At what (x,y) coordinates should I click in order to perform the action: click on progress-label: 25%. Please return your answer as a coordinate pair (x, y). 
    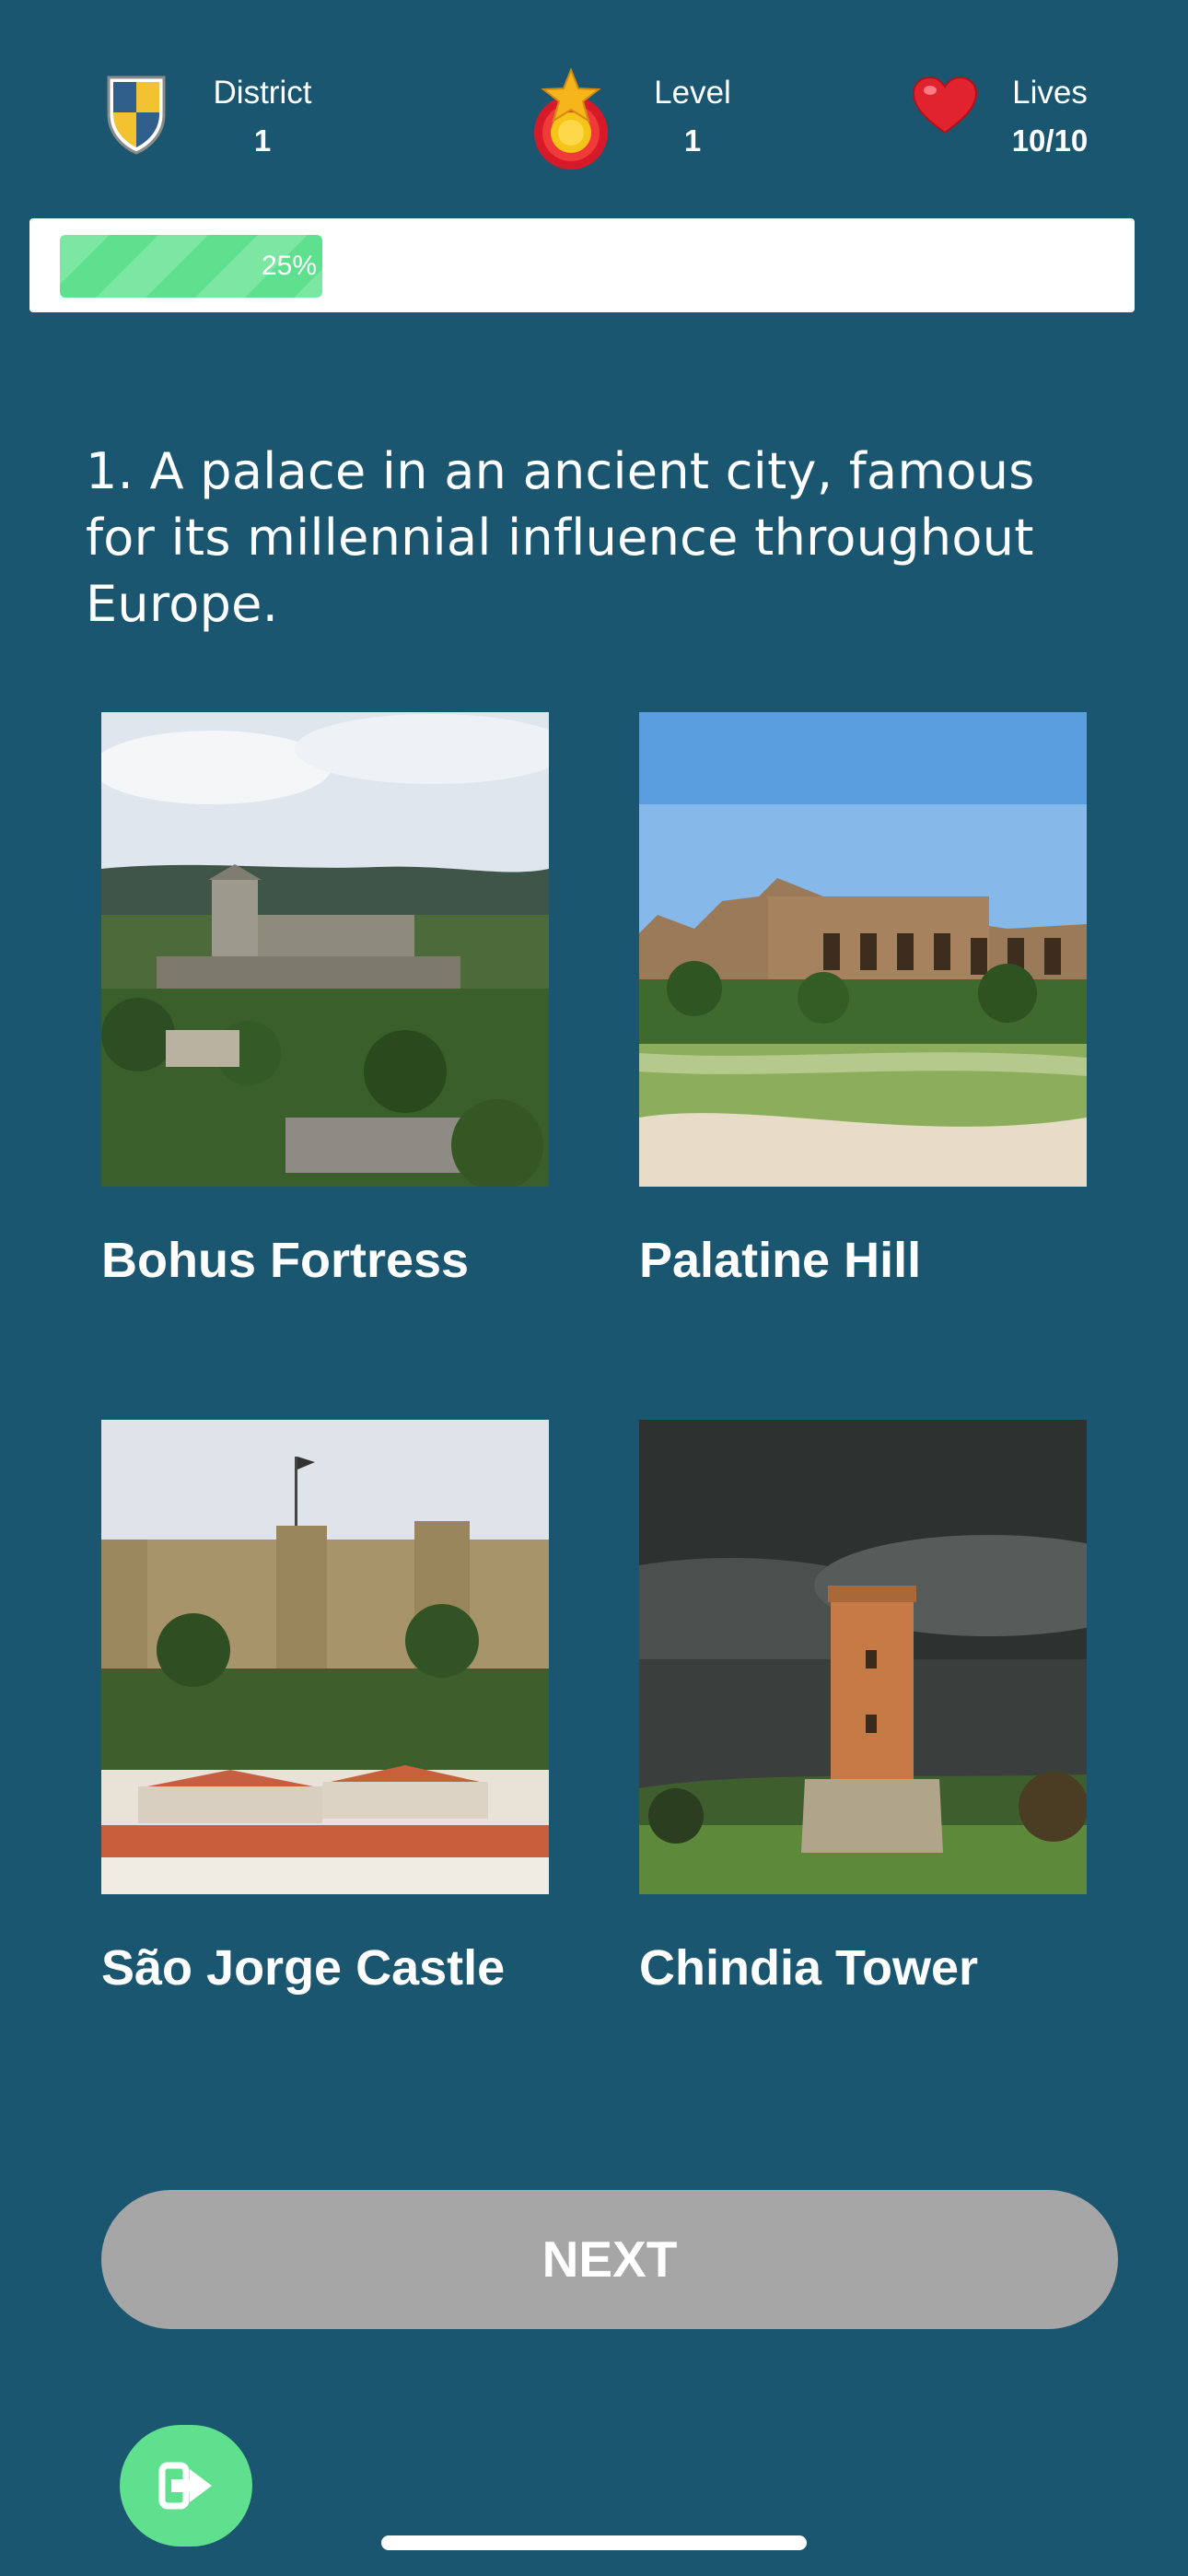
    Looking at the image, I should click on (289, 266).